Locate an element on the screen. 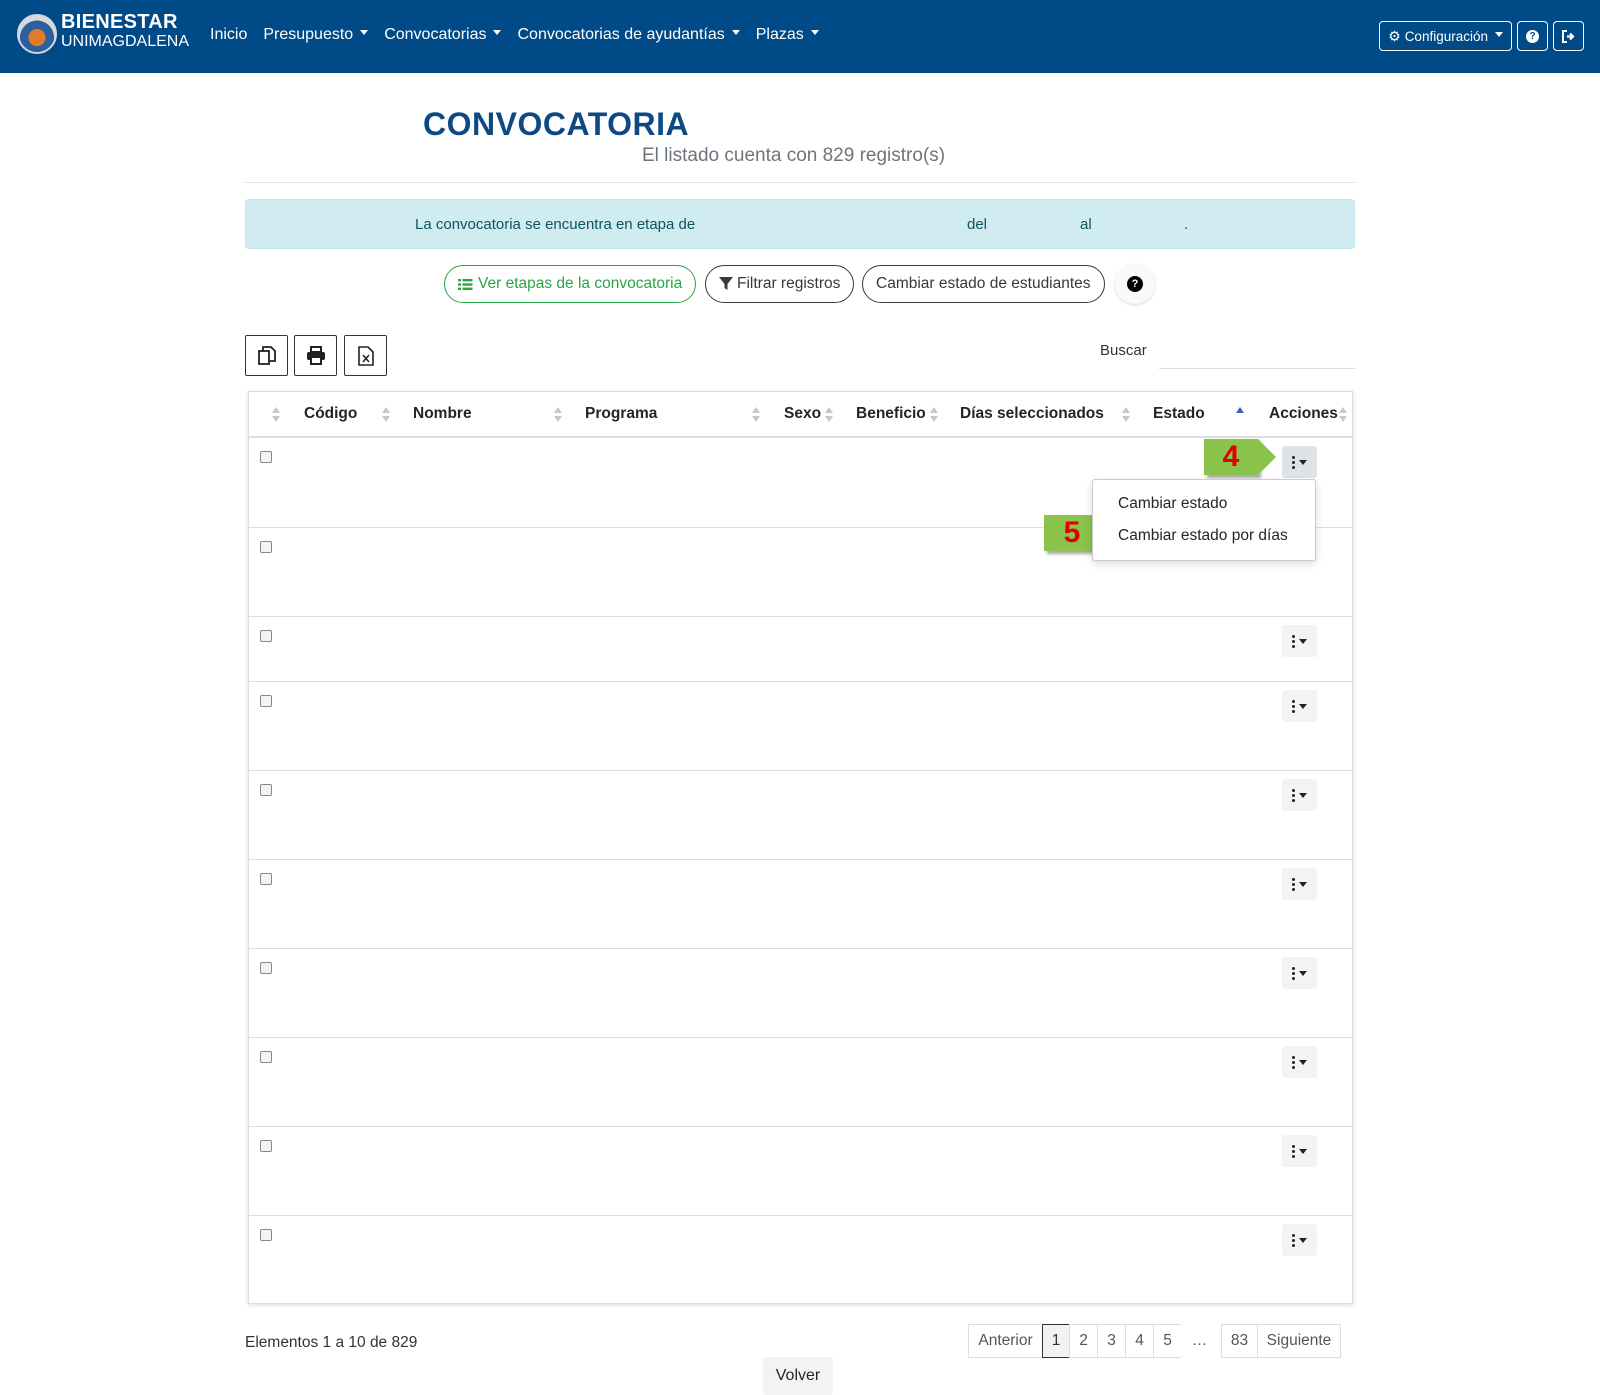 The width and height of the screenshot is (1600, 1395). nav-presupuesto: Presupuesto is located at coordinates (316, 35).